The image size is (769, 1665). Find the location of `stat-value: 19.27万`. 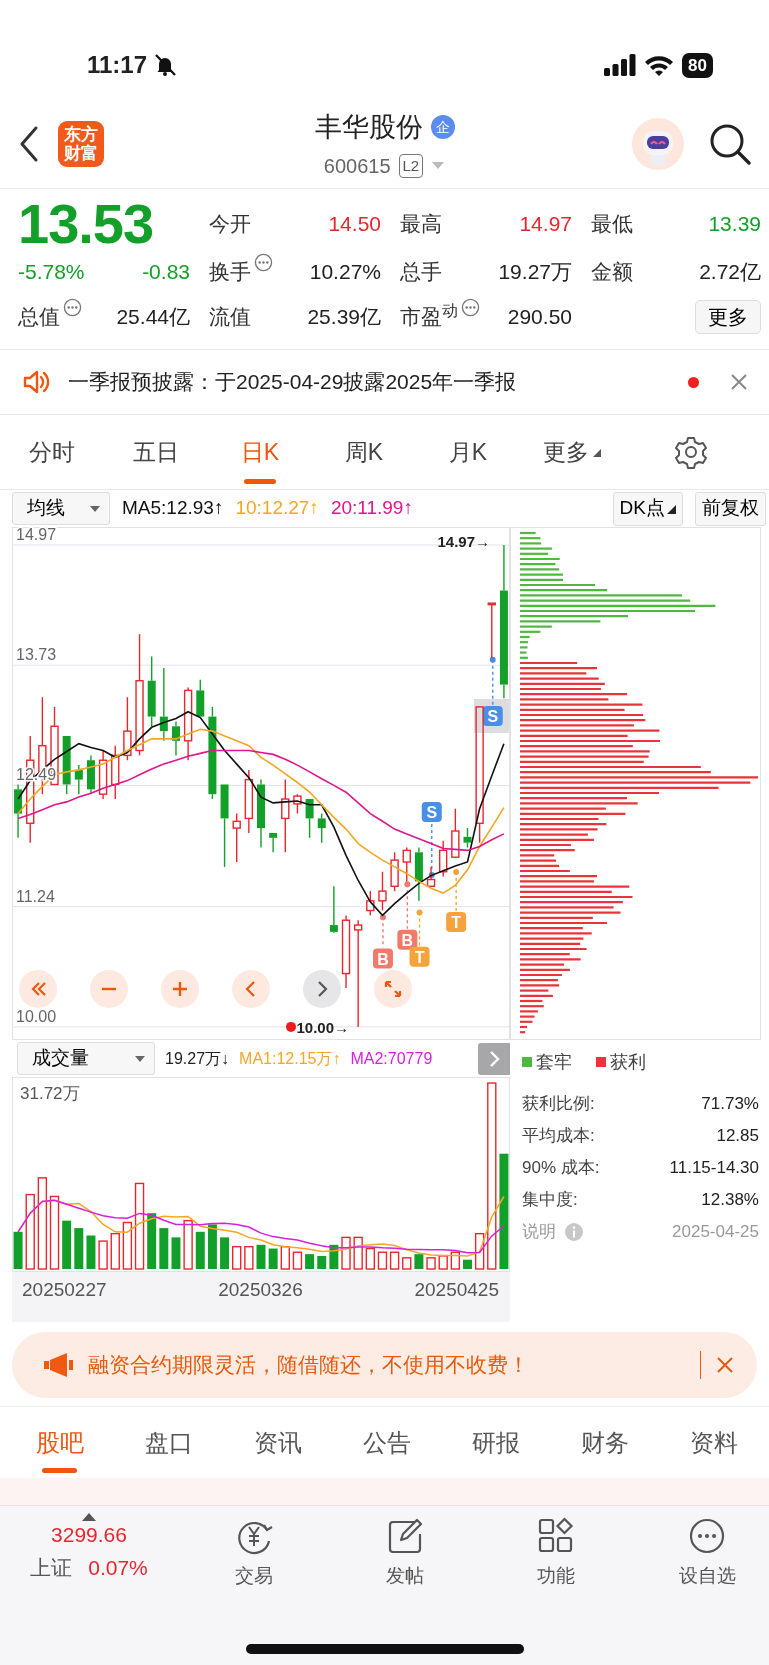

stat-value: 19.27万 is located at coordinates (535, 271).